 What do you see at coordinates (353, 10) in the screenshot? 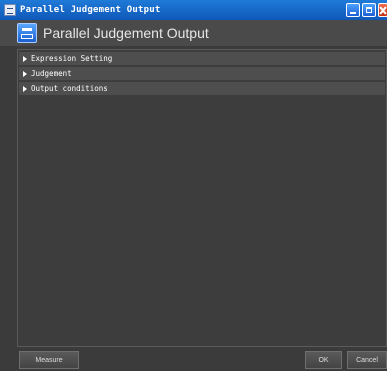
I see `minimize-button` at bounding box center [353, 10].